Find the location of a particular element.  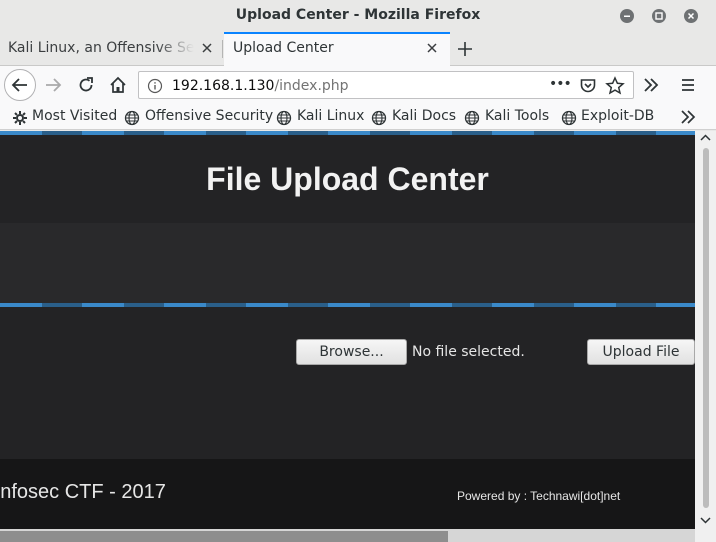

page-actions-icon: ••• is located at coordinates (560, 84).